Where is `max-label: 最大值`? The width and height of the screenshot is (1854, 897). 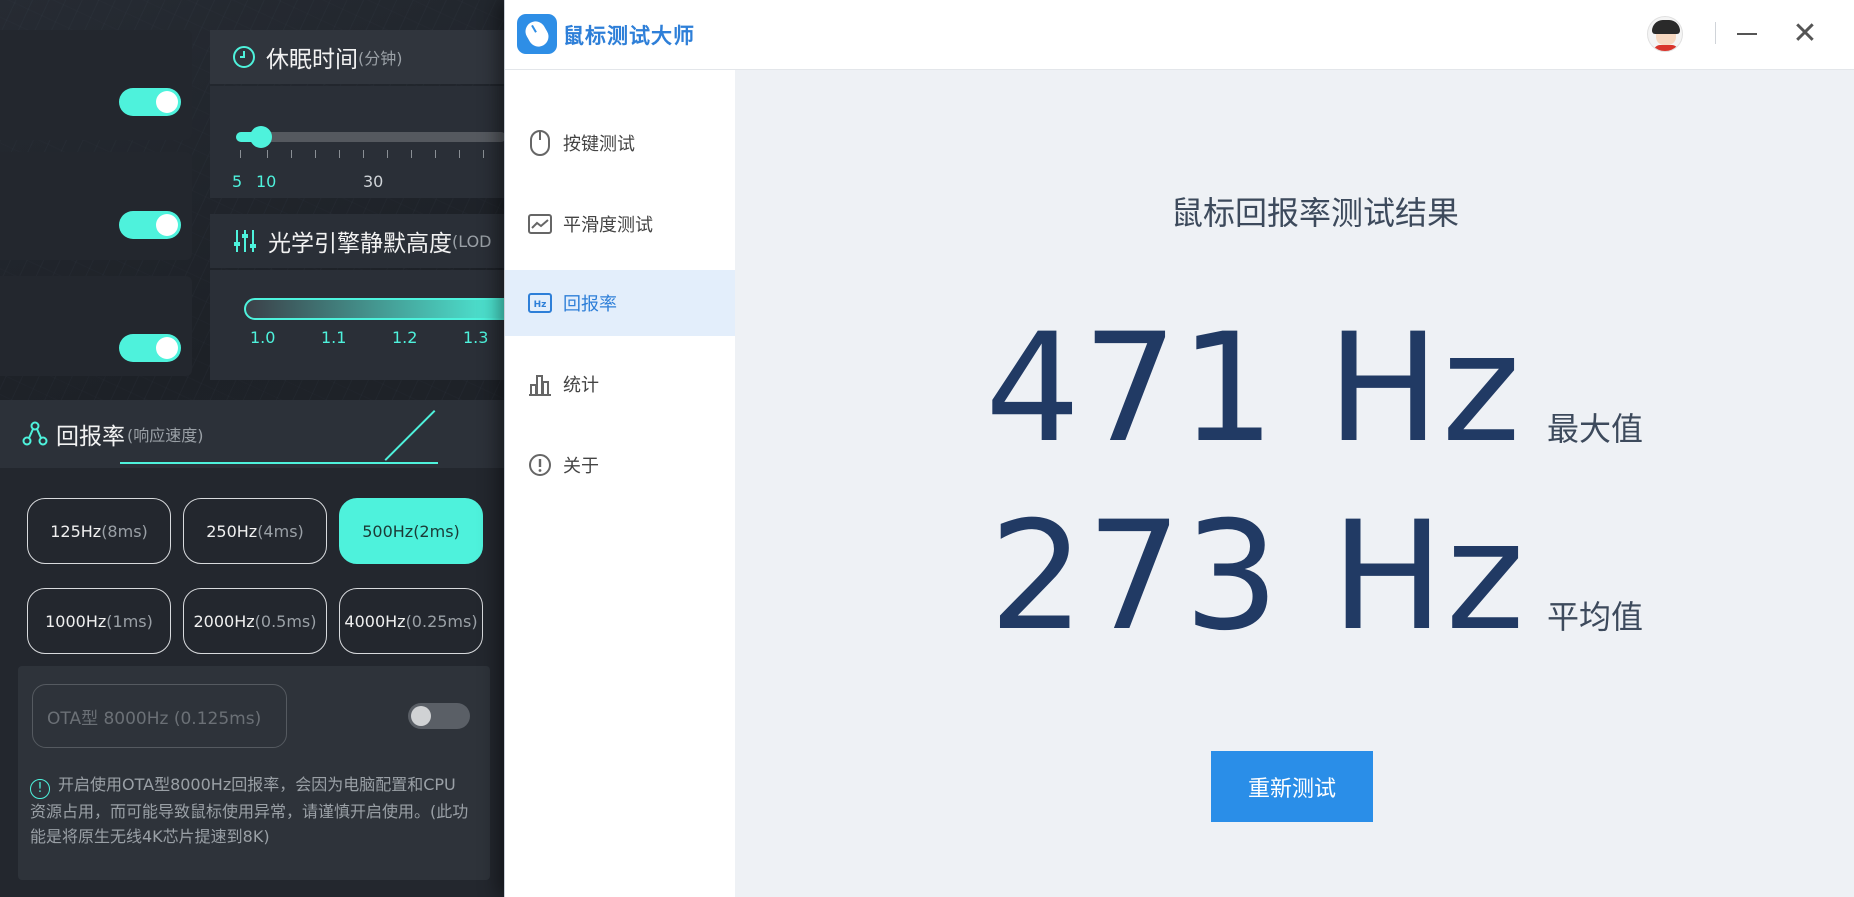 max-label: 最大值 is located at coordinates (1595, 429).